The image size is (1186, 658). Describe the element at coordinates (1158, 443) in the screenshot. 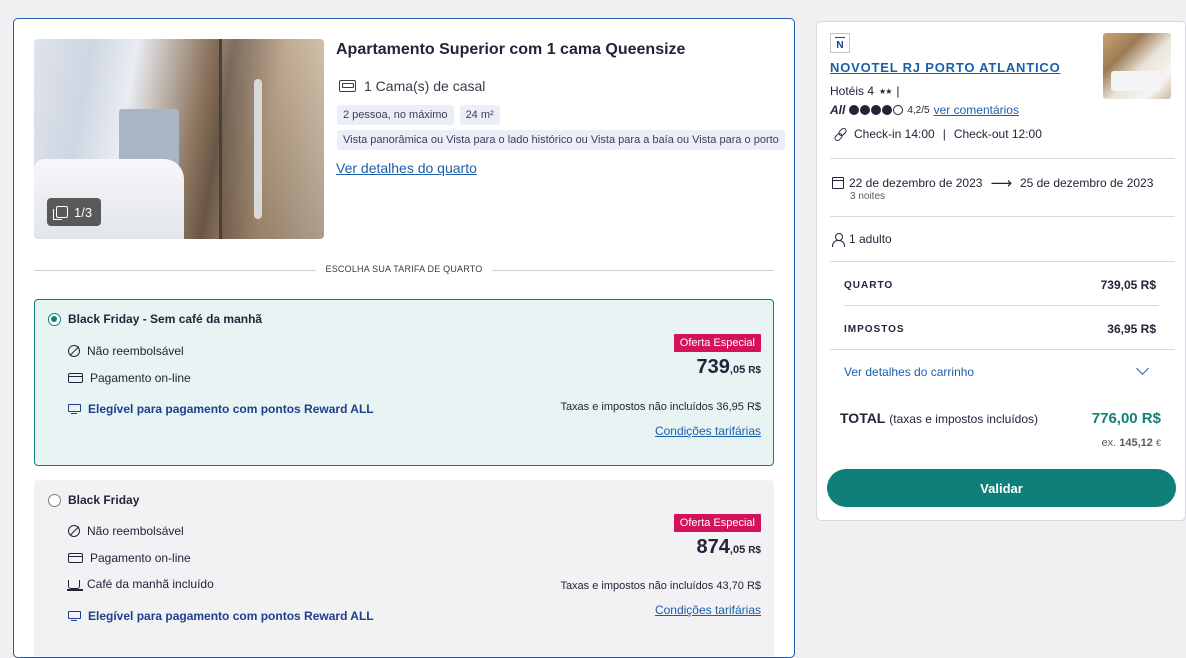

I see `ex-currency: €` at that location.